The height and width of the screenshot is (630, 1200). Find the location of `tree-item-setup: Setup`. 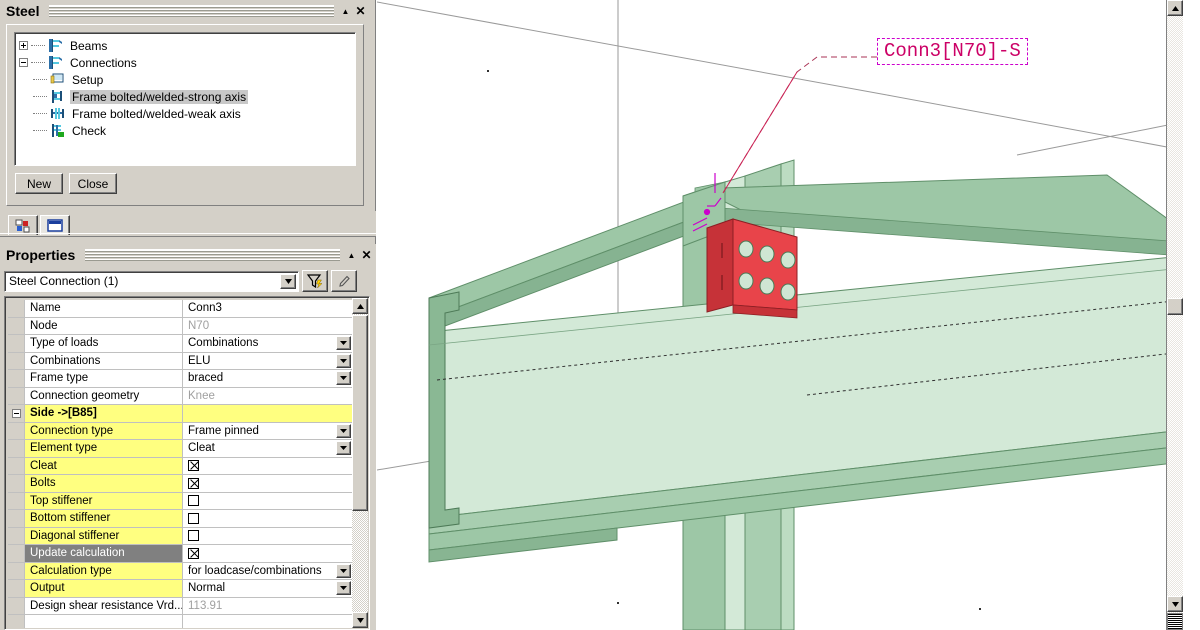

tree-item-setup: Setup is located at coordinates (187, 79).